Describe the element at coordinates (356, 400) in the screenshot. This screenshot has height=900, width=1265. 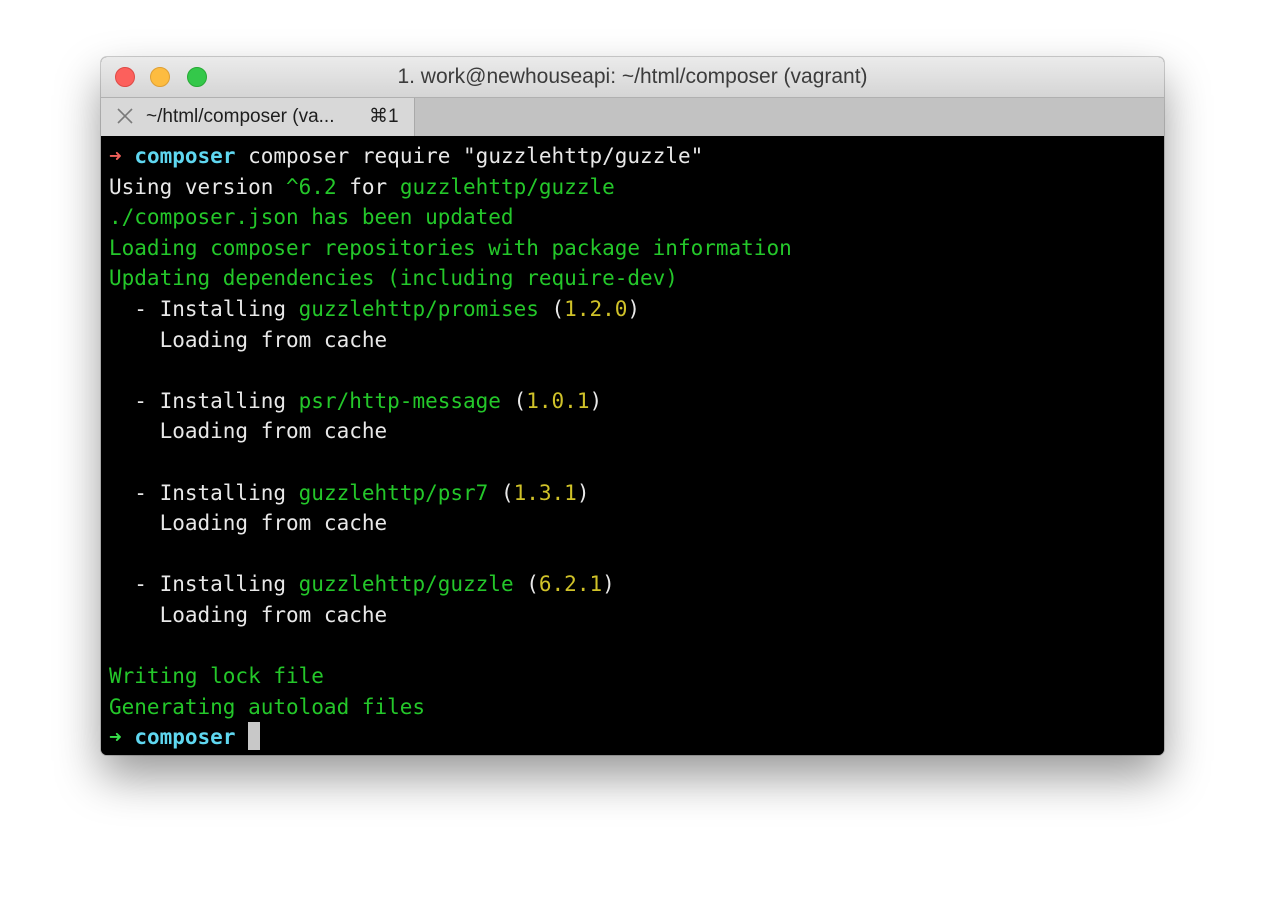
I see `install-line: - Installing psr/http-message (1.0.1)` at that location.